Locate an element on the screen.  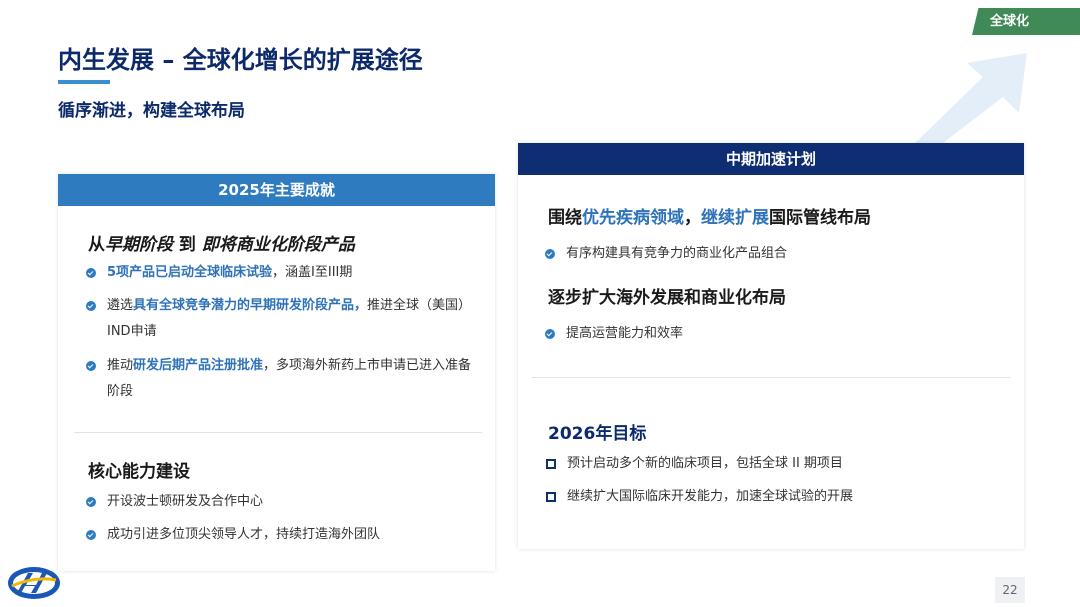
bullet-text: 成功引进多位顶尖领导人才，持续打造海外团队 is located at coordinates (244, 534).